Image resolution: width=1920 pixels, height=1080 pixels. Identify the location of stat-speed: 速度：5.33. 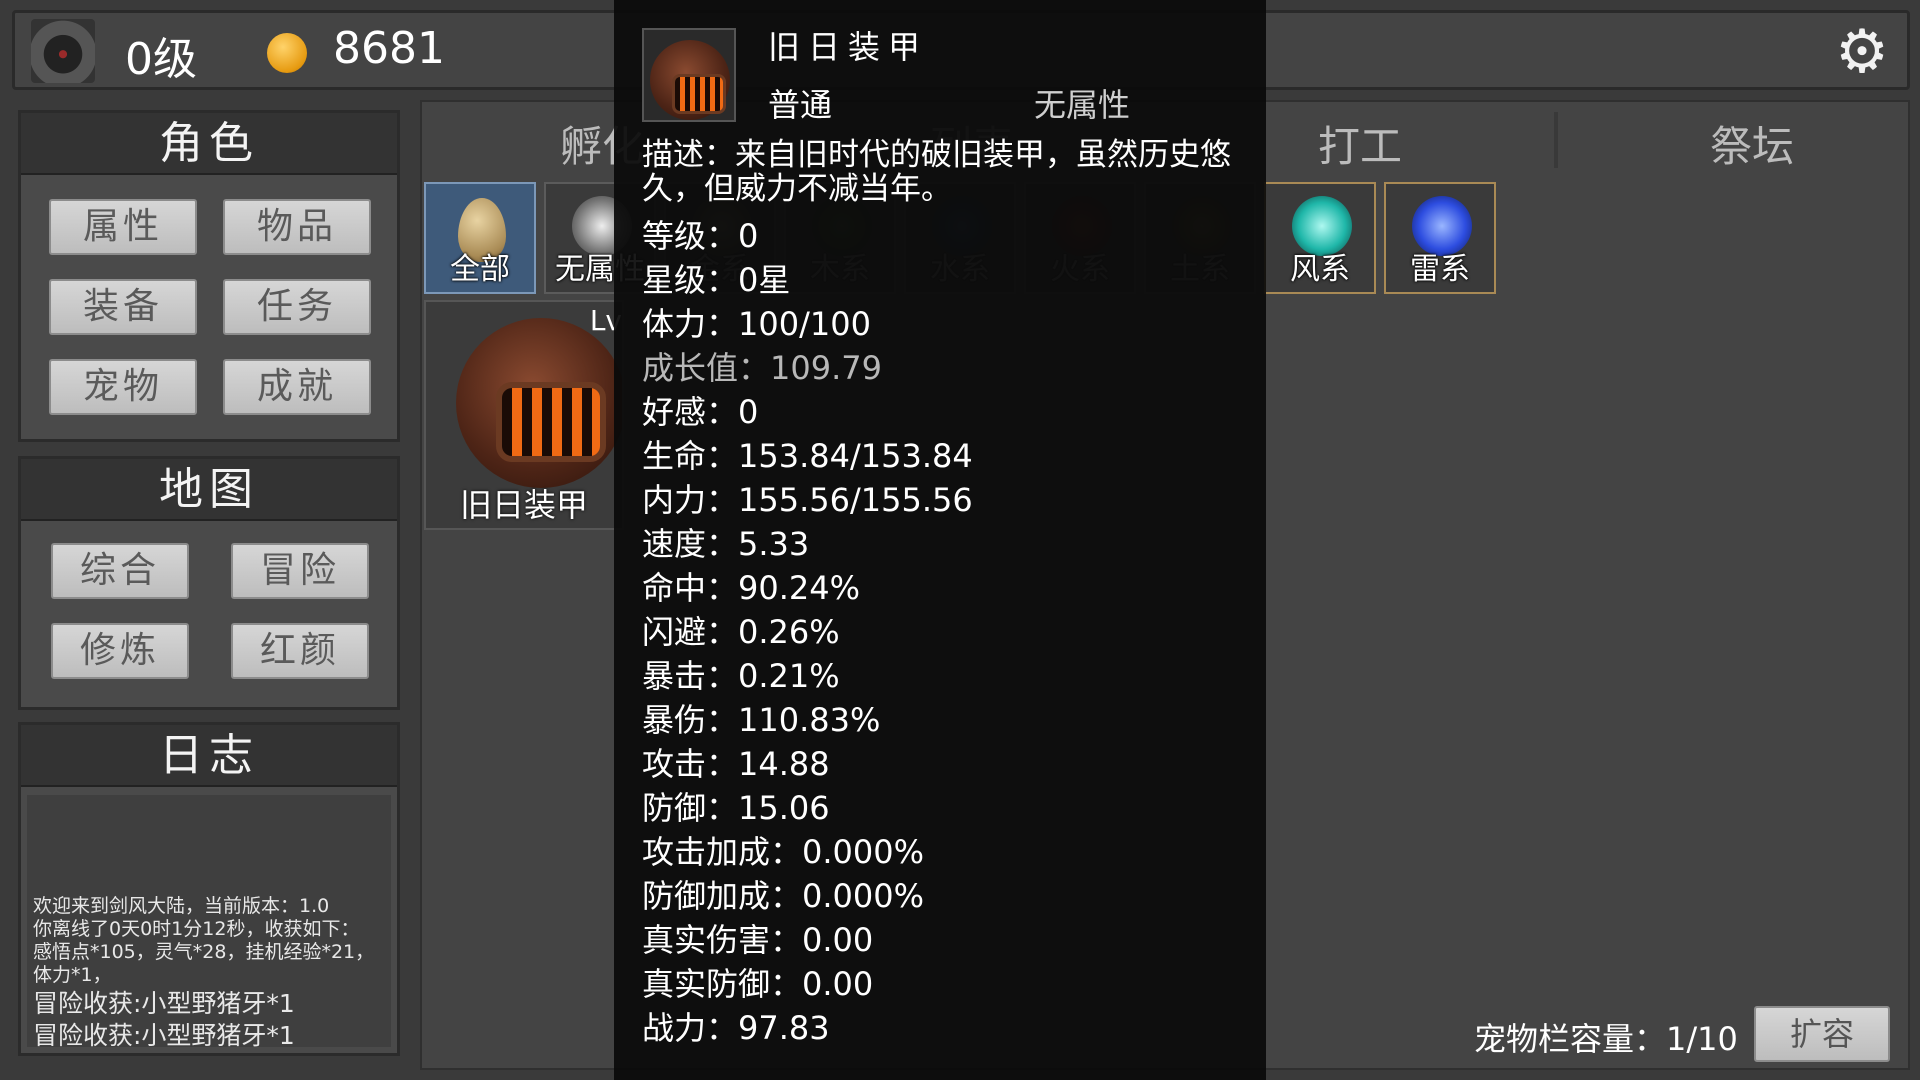
(726, 544).